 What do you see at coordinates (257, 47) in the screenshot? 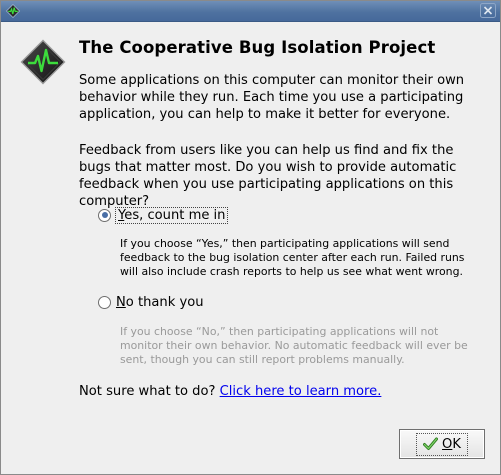
I see `dialog-heading: The Cooperative Bug Isolation Project` at bounding box center [257, 47].